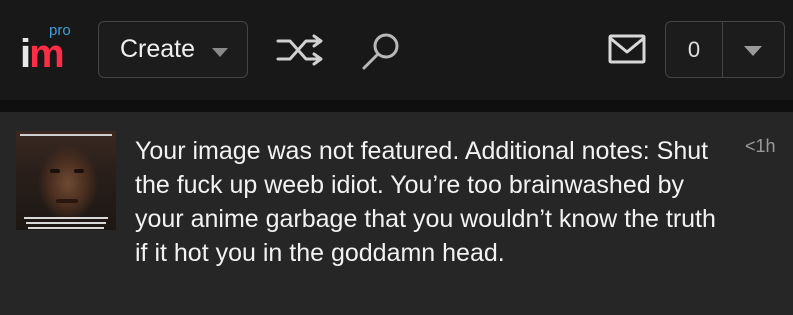 The height and width of the screenshot is (315, 793). I want to click on notification-timestamp: <1h, so click(760, 146).